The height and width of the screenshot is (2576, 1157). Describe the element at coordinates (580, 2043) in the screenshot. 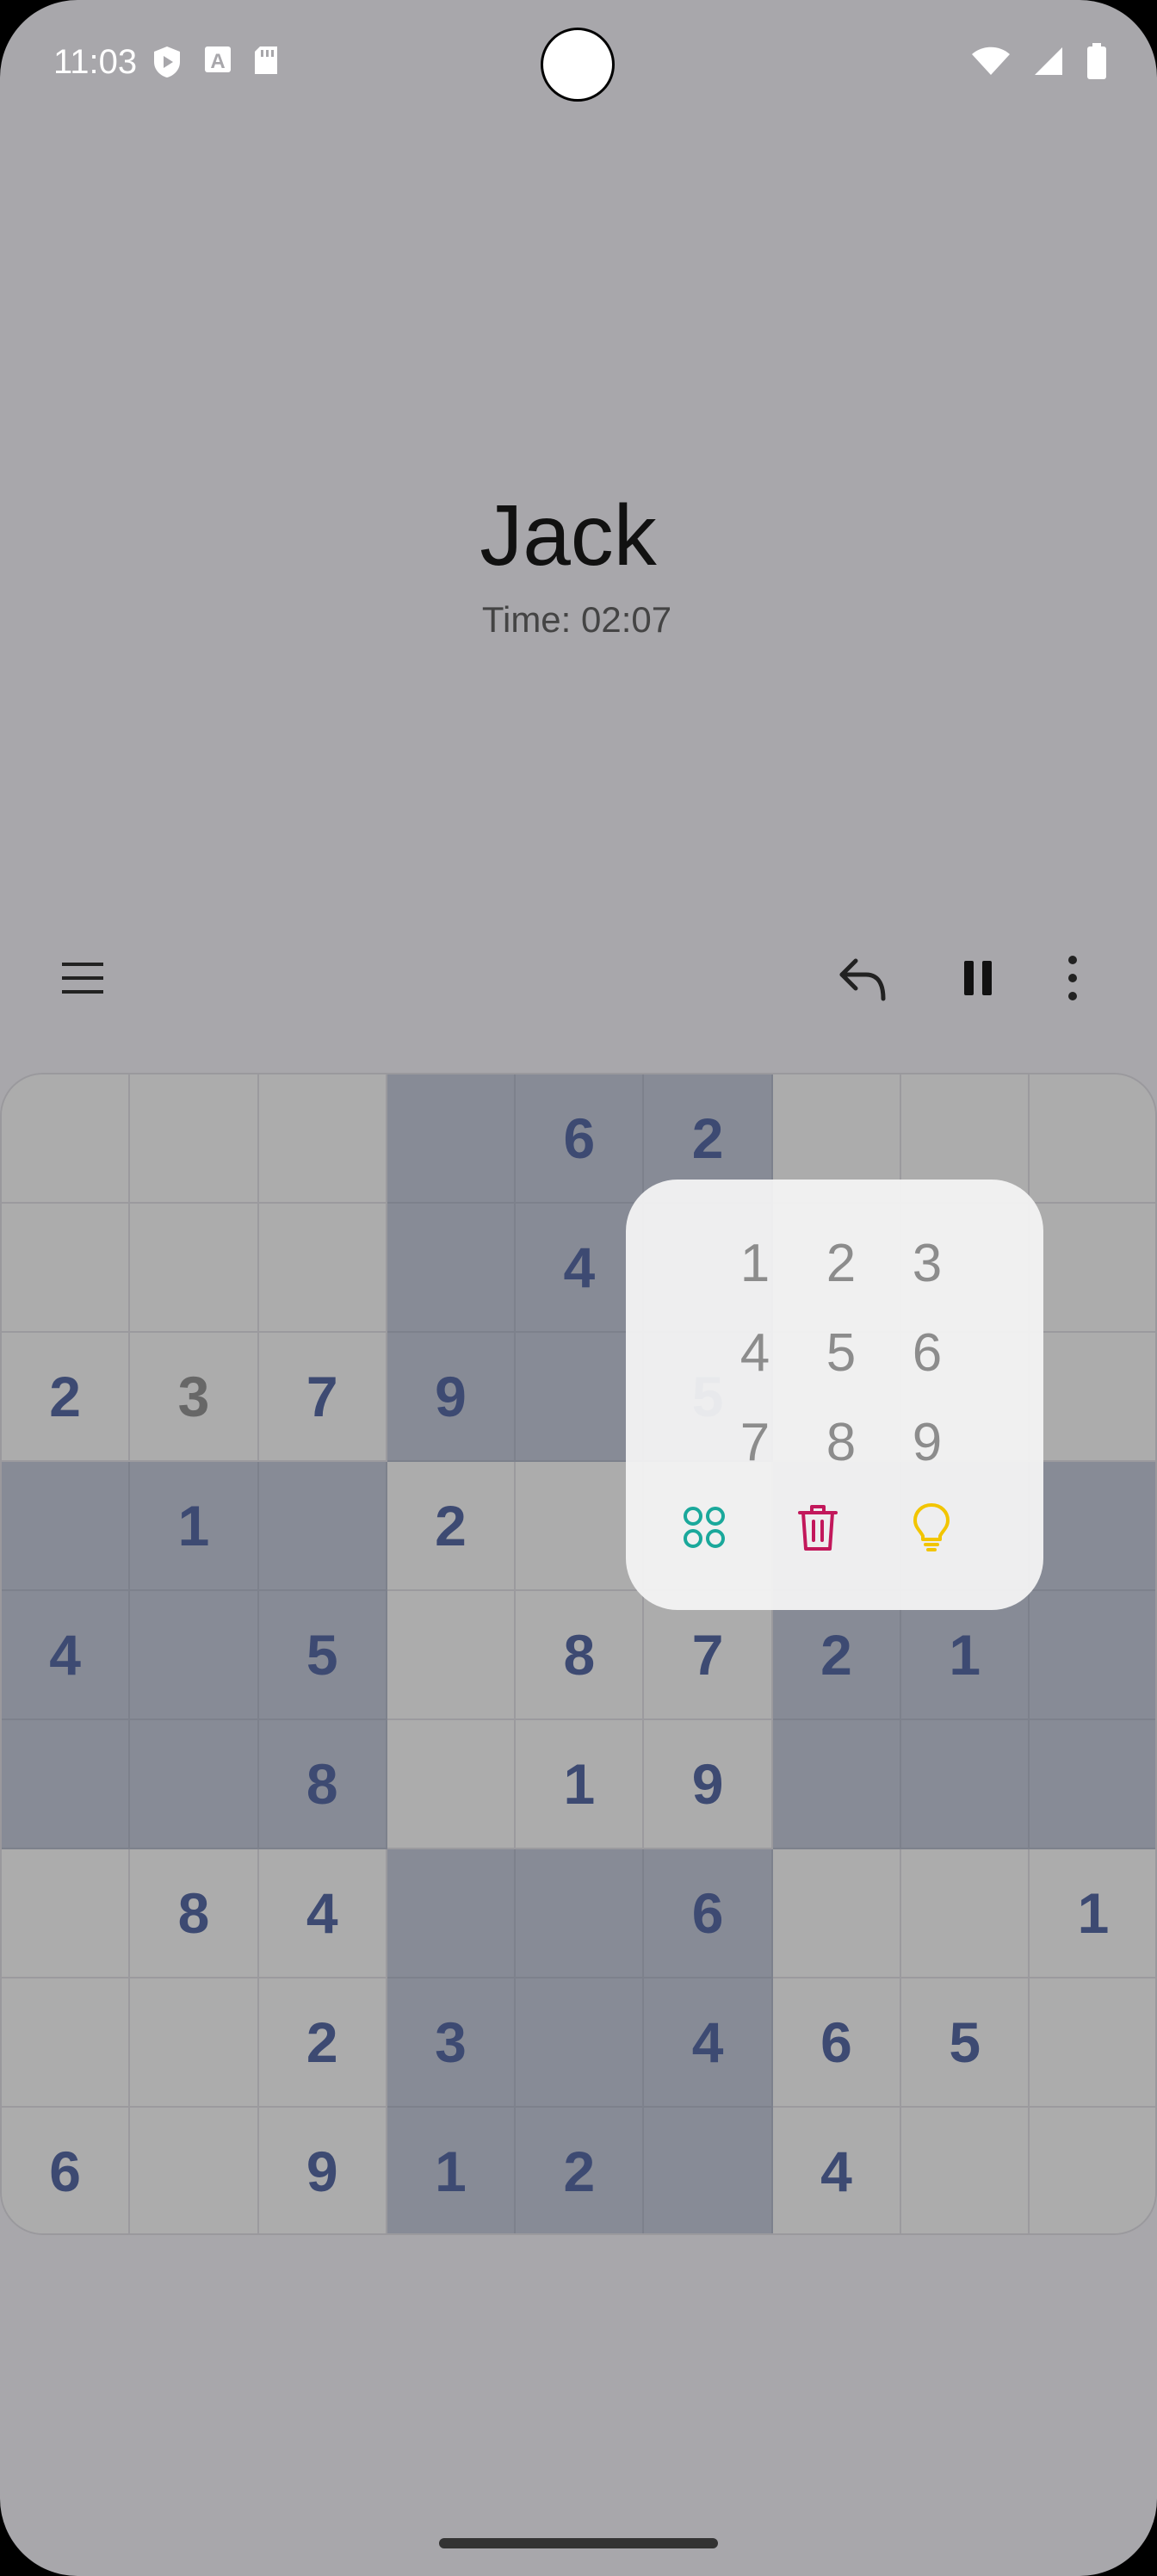

I see `board-cell-r8c5` at that location.